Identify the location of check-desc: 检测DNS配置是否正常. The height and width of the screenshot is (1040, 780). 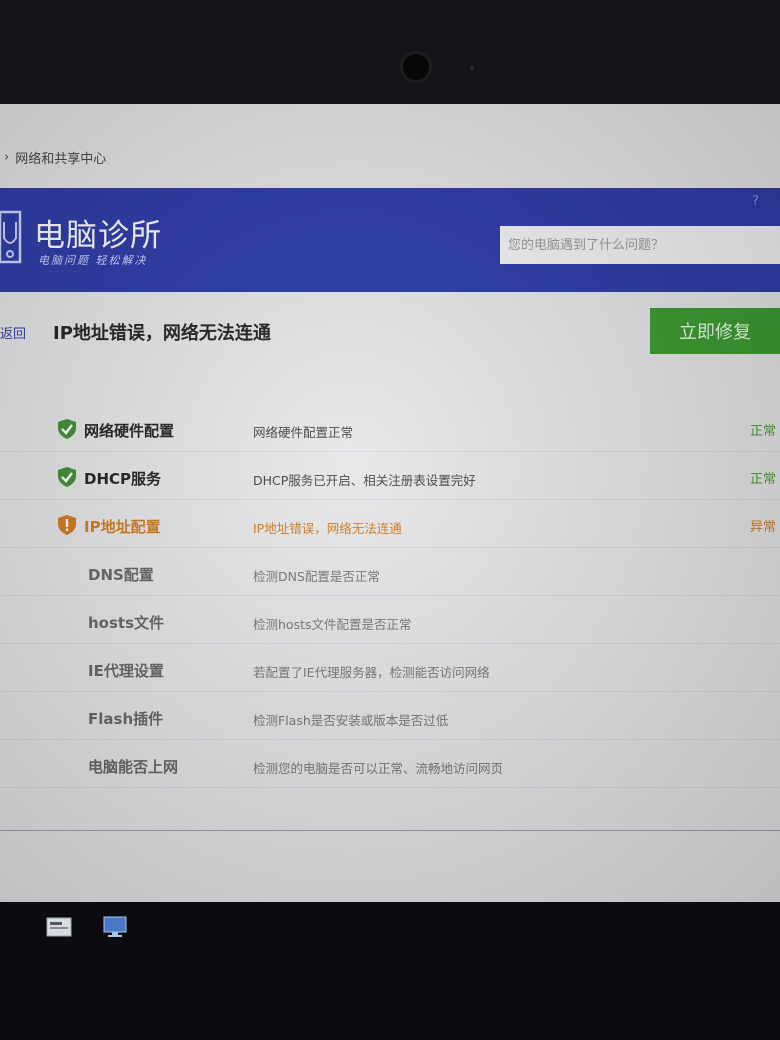
(316, 576).